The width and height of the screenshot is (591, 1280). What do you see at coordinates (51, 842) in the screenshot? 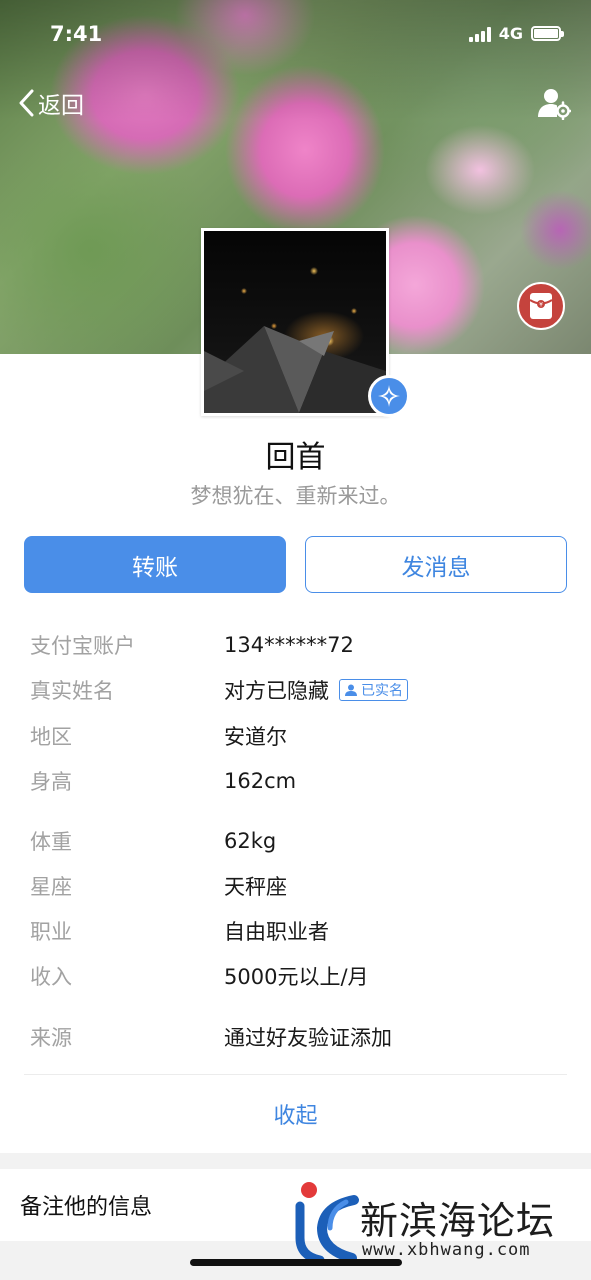
I see `info-label: 体重` at bounding box center [51, 842].